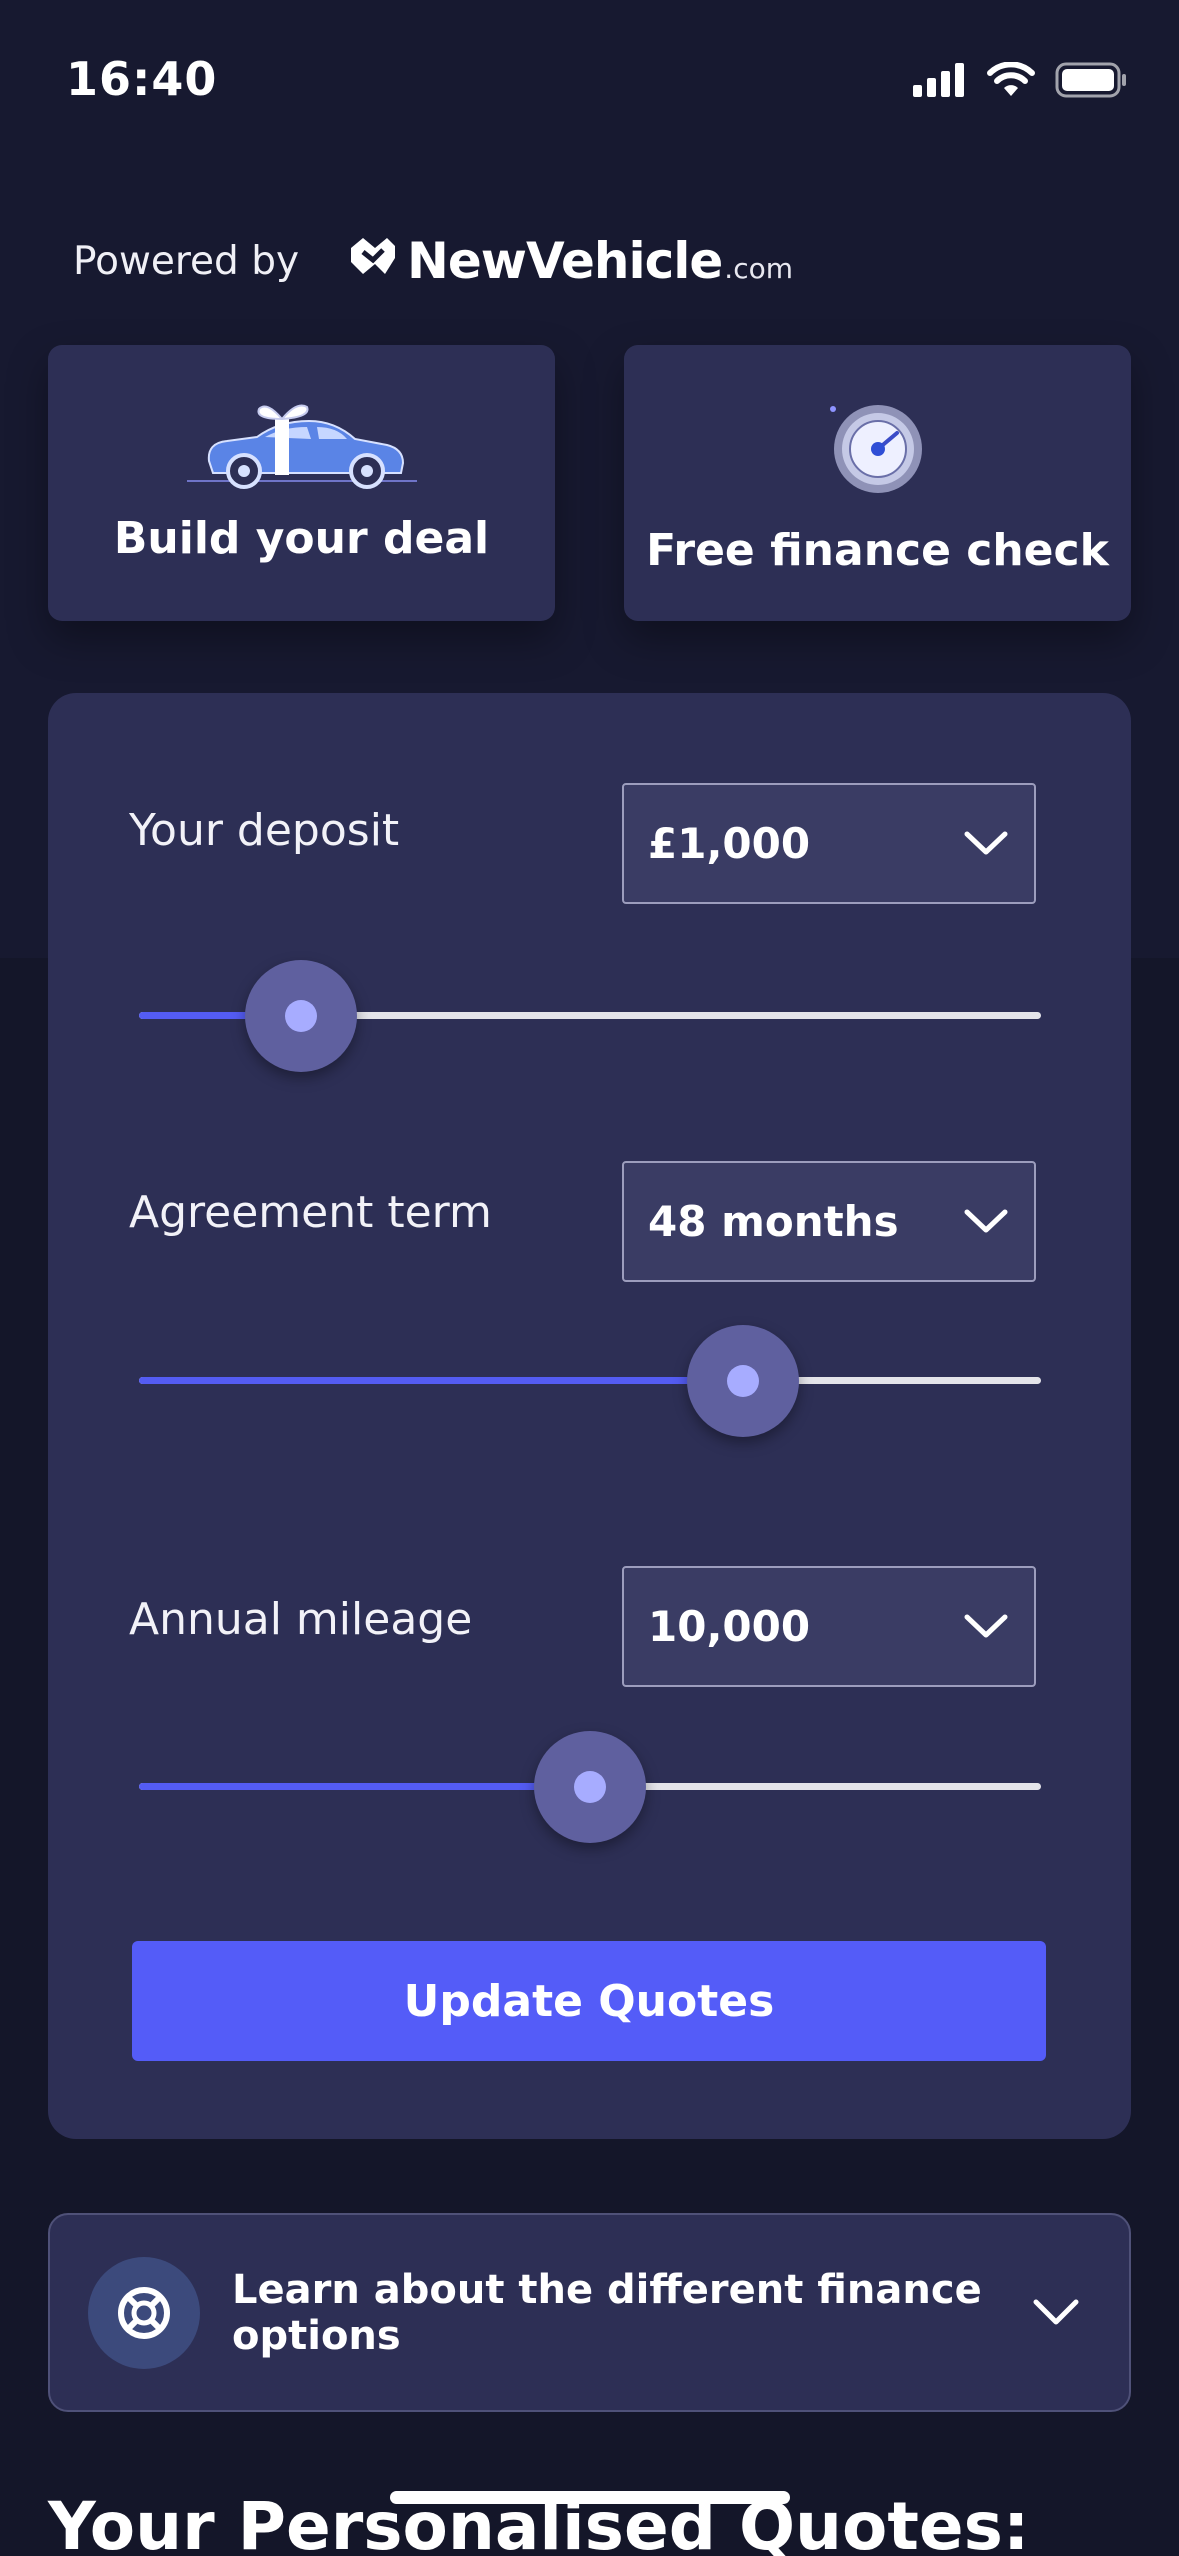  I want to click on powered-by: Powered by NewVehicle .com, so click(433, 261).